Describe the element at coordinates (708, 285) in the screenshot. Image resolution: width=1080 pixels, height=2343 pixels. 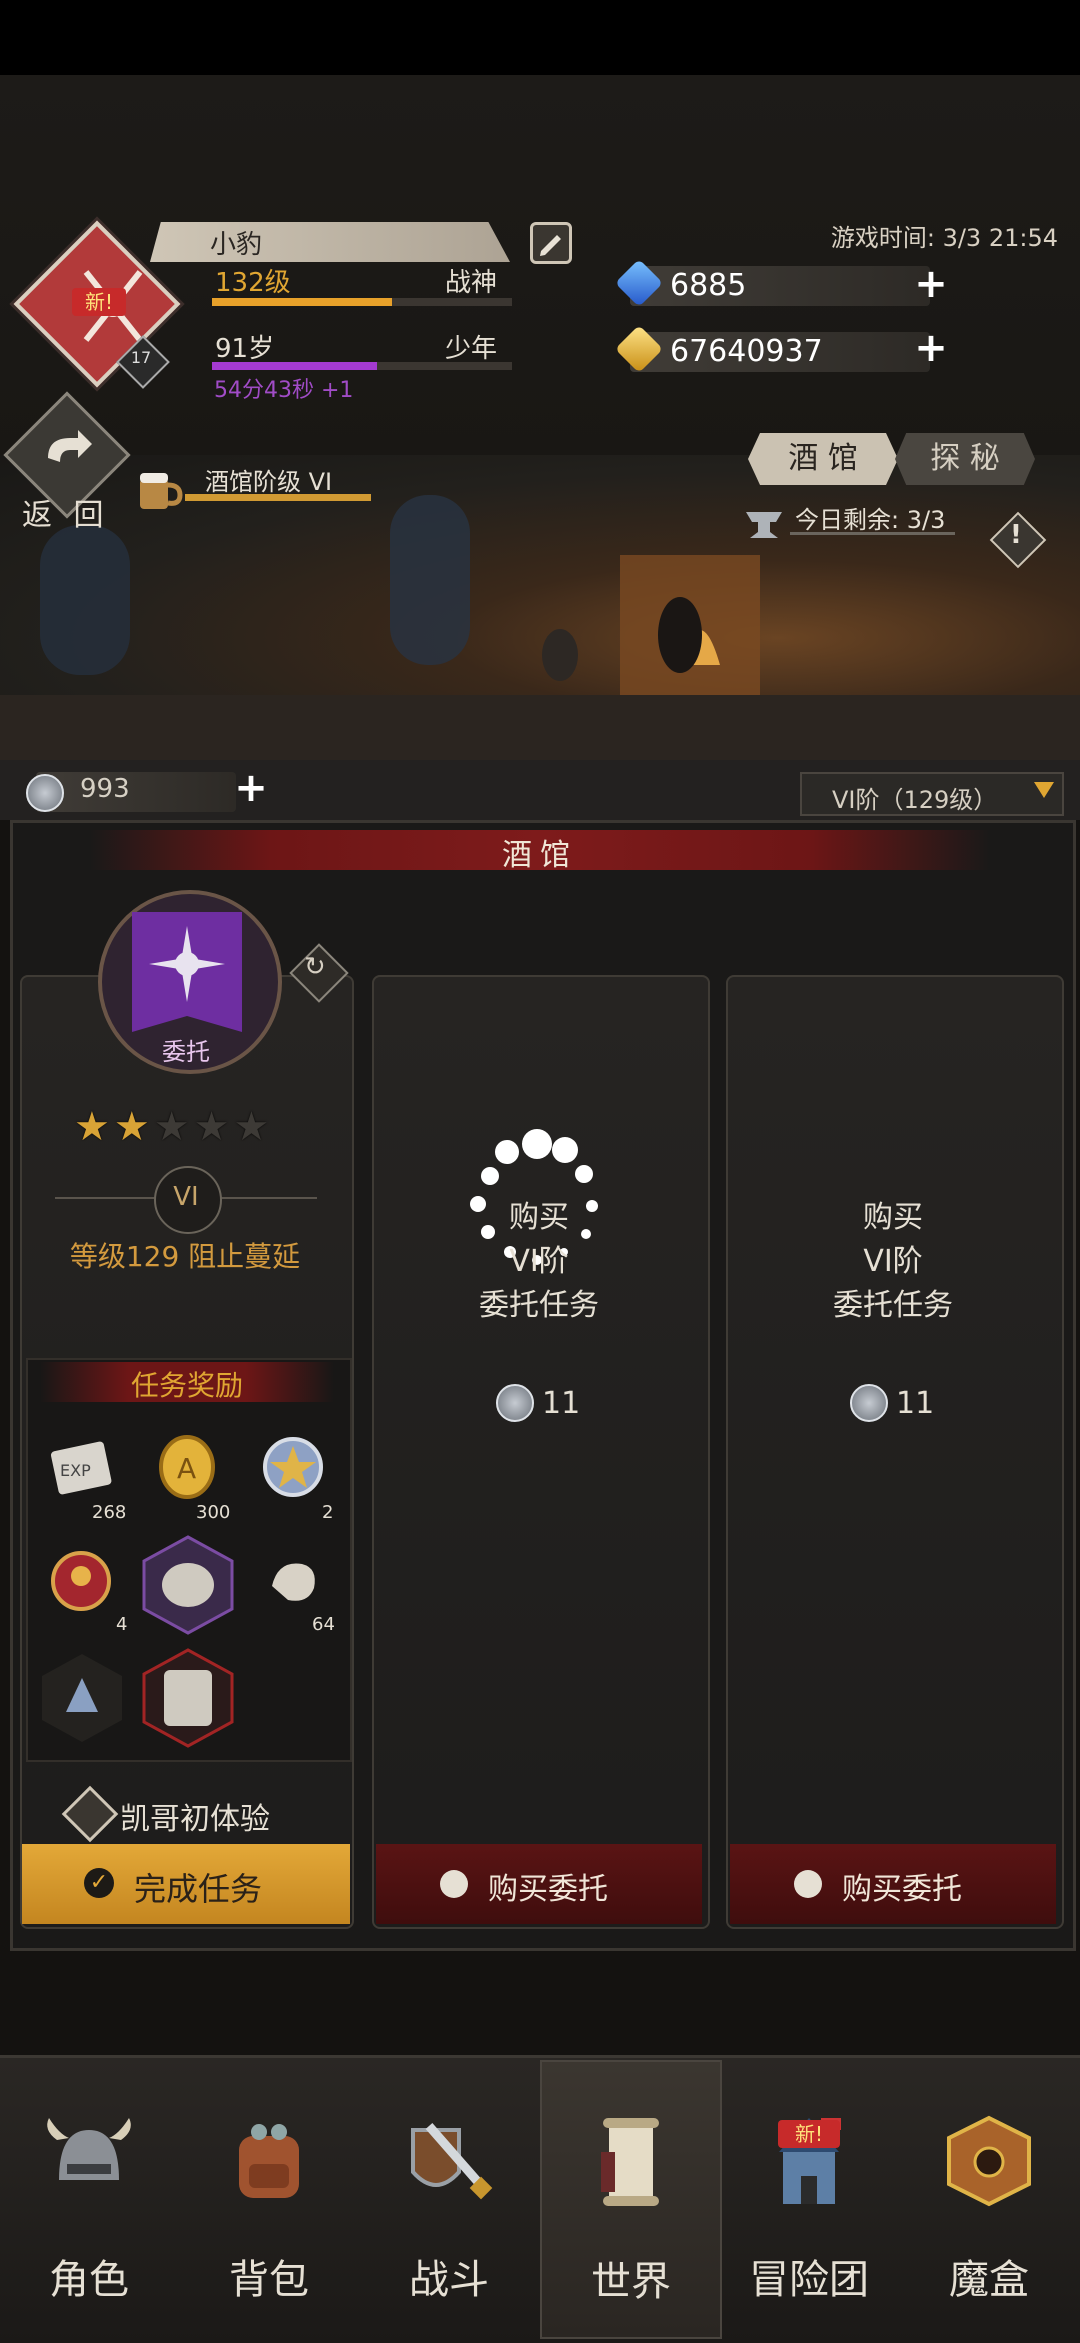
I see `gem-value: 6885` at that location.